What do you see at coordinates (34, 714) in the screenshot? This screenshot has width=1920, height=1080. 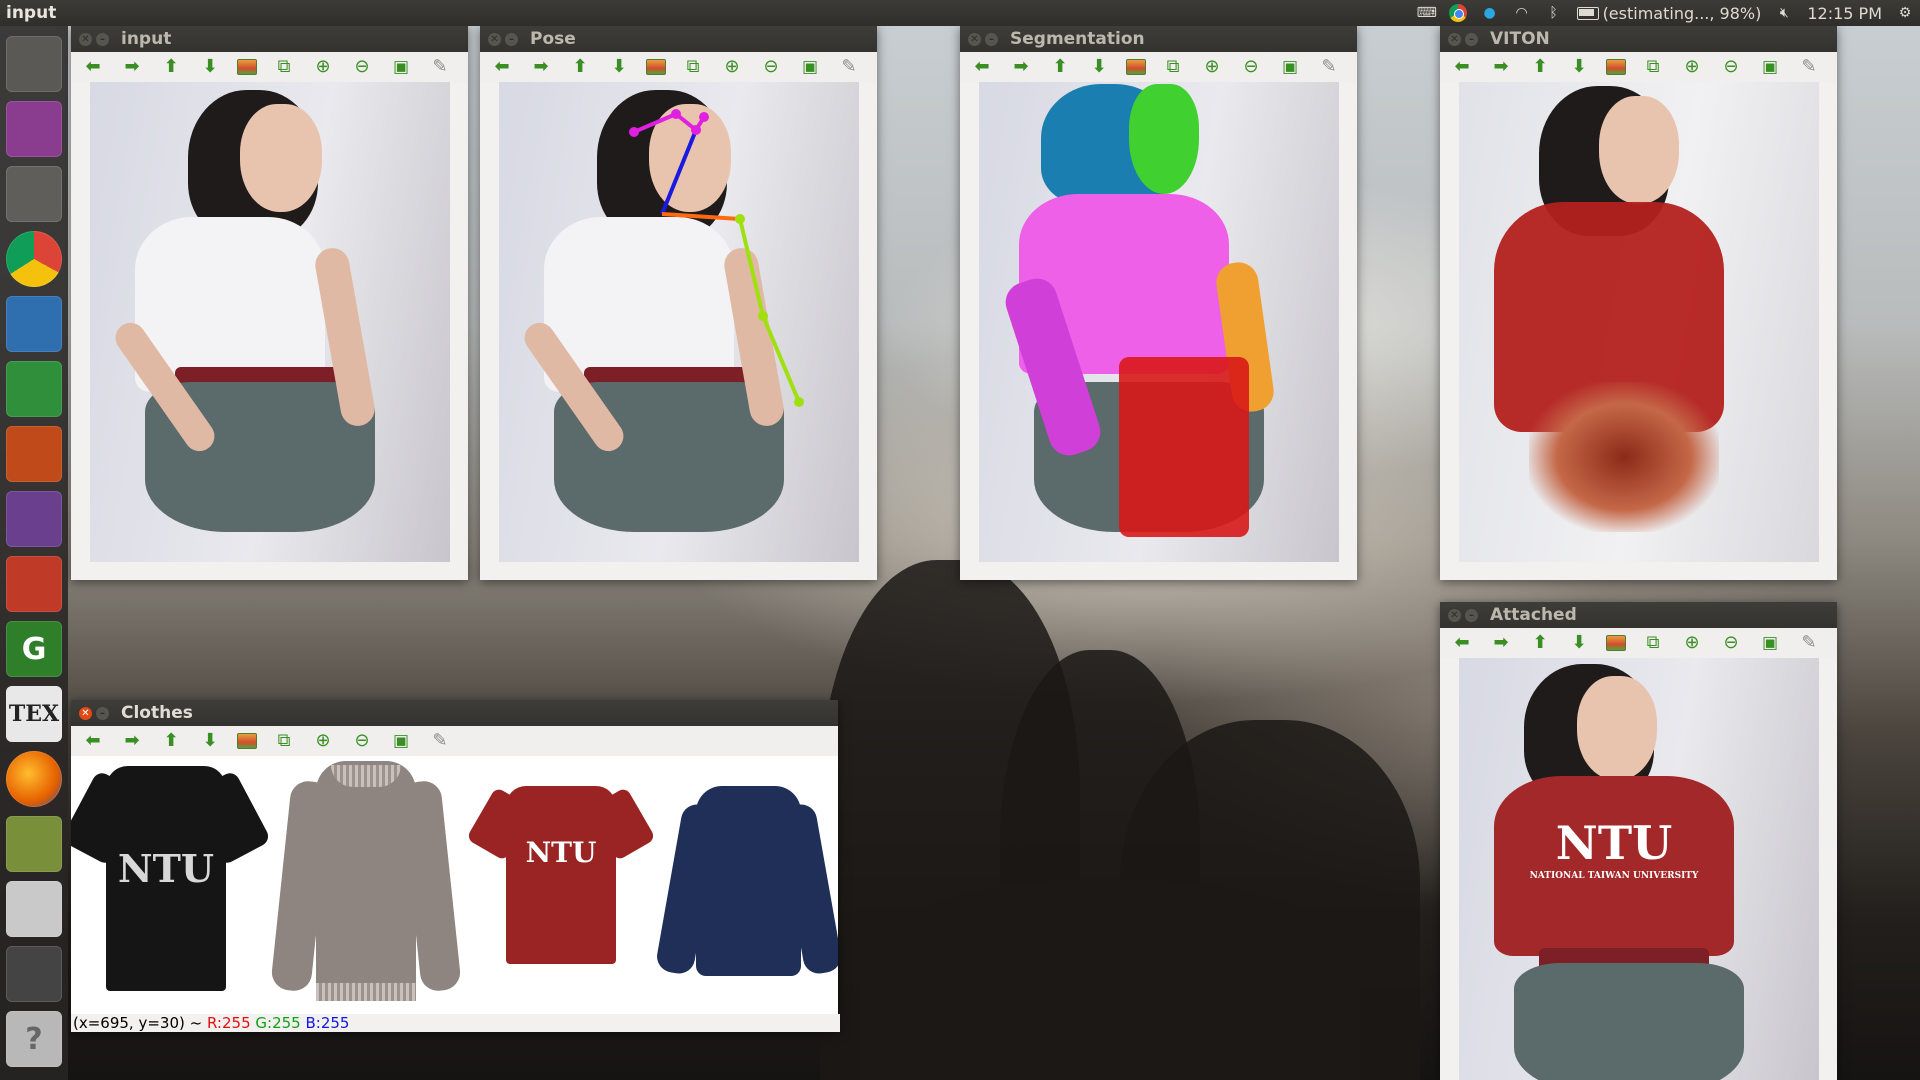 I see `tex-icon: TEX` at bounding box center [34, 714].